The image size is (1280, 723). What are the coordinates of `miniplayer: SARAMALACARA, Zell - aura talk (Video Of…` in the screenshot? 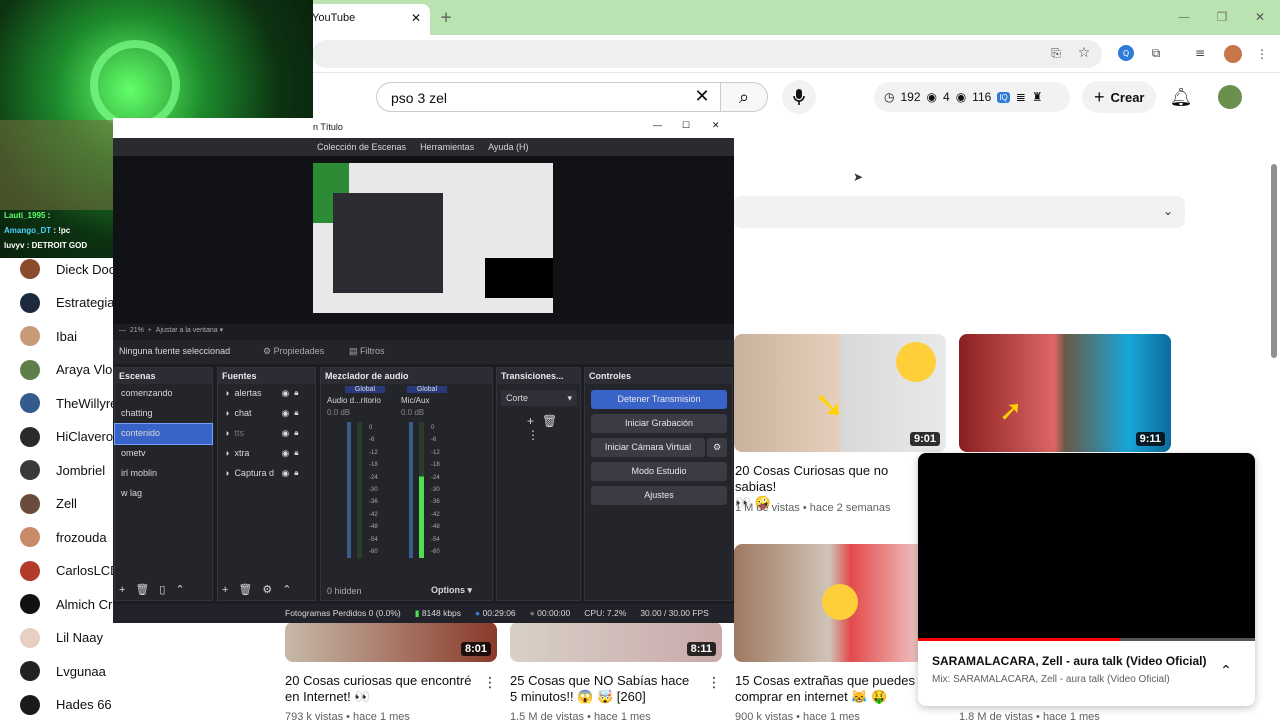 It's located at (1086, 579).